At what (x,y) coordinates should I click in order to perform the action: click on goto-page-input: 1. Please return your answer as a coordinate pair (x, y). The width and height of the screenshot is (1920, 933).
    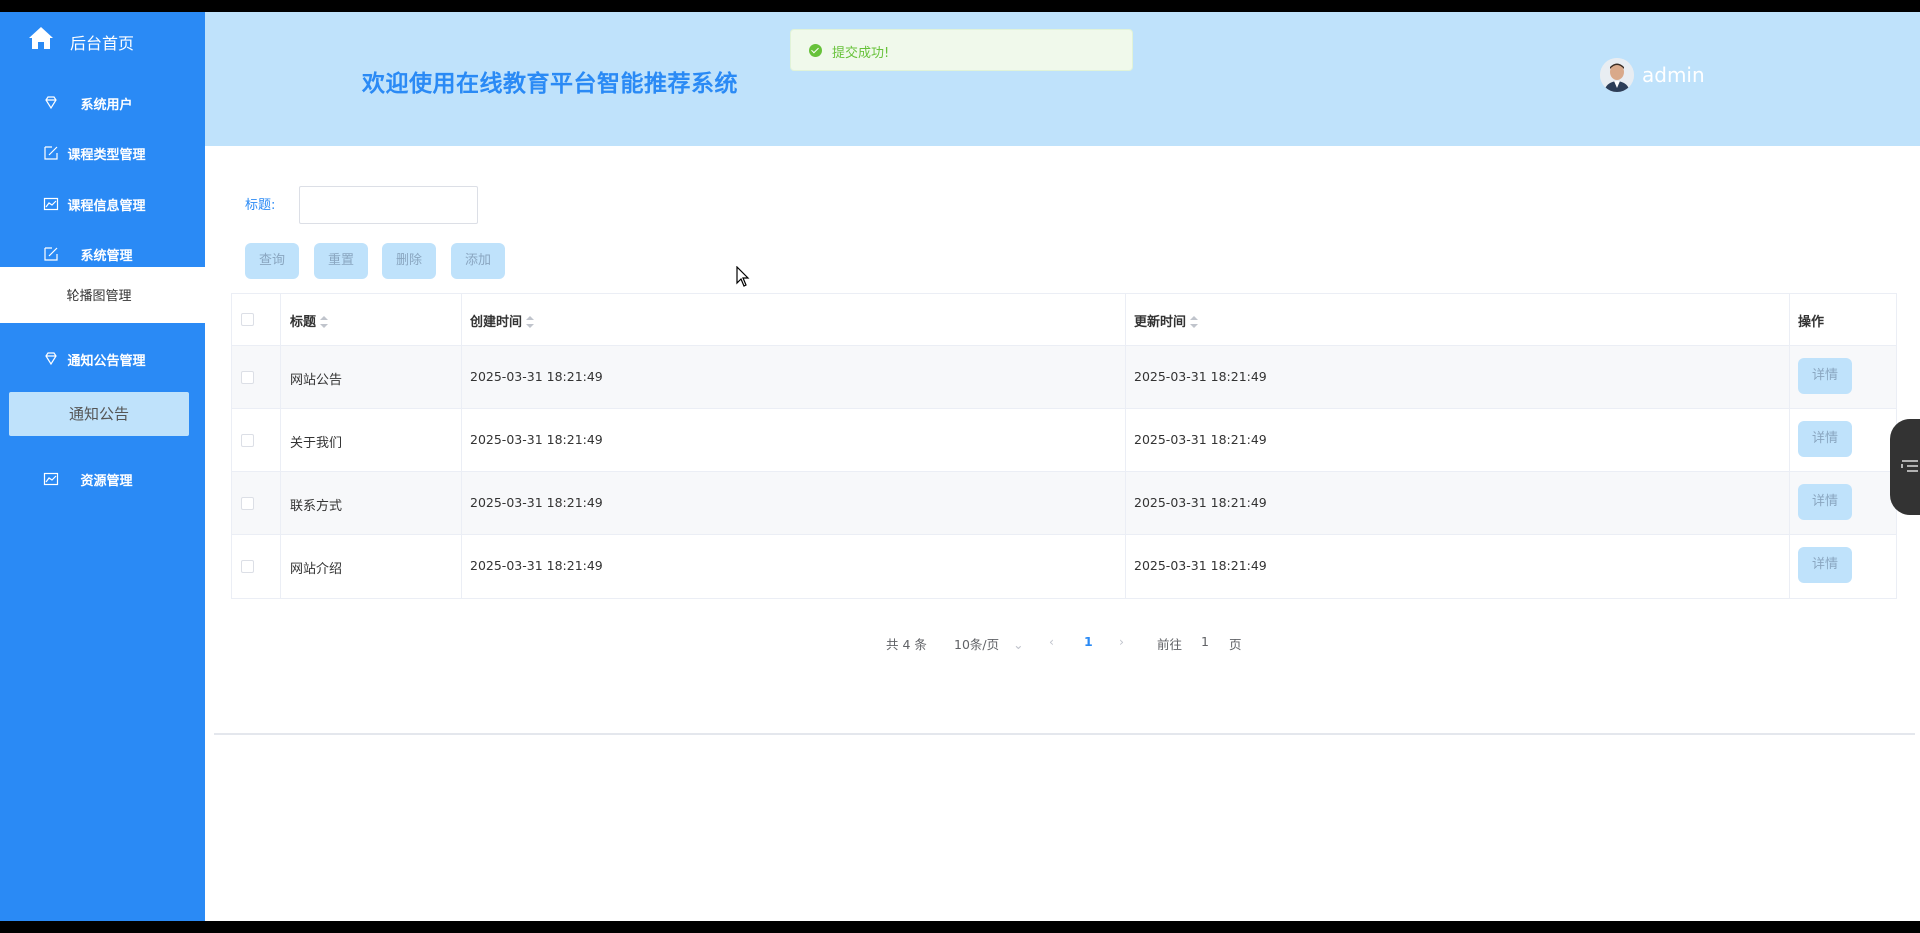
    Looking at the image, I should click on (1205, 641).